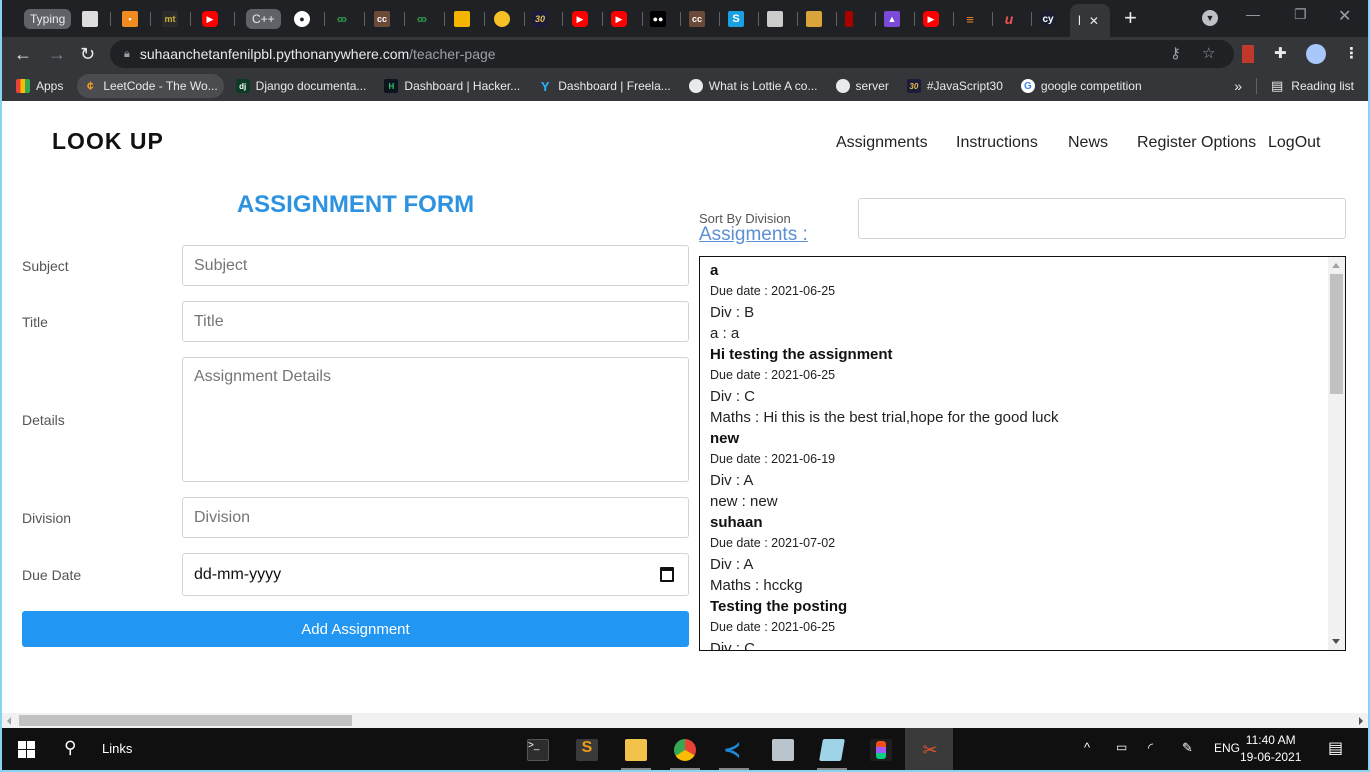 This screenshot has width=1370, height=772. I want to click on extensions-icon: ✚, so click(1280, 53).